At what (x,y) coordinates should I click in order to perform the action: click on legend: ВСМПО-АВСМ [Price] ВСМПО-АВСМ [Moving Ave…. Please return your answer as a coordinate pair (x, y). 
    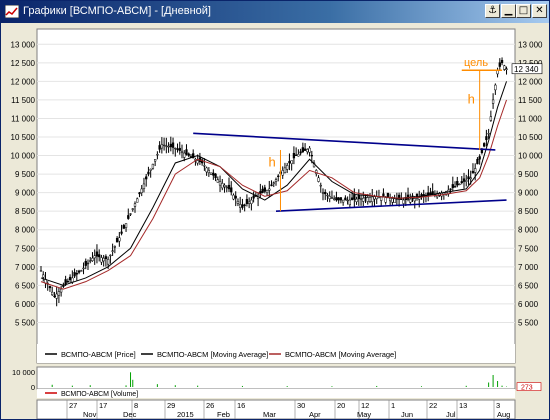
    Looking at the image, I should click on (220, 354).